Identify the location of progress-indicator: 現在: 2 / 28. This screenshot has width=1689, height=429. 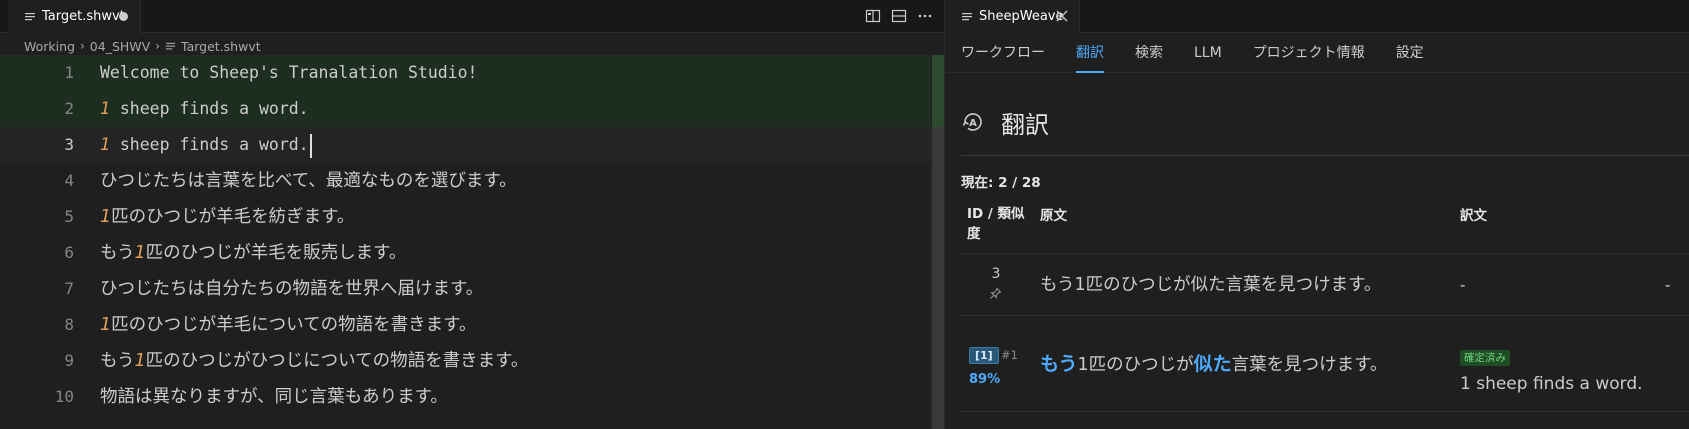
(1001, 183).